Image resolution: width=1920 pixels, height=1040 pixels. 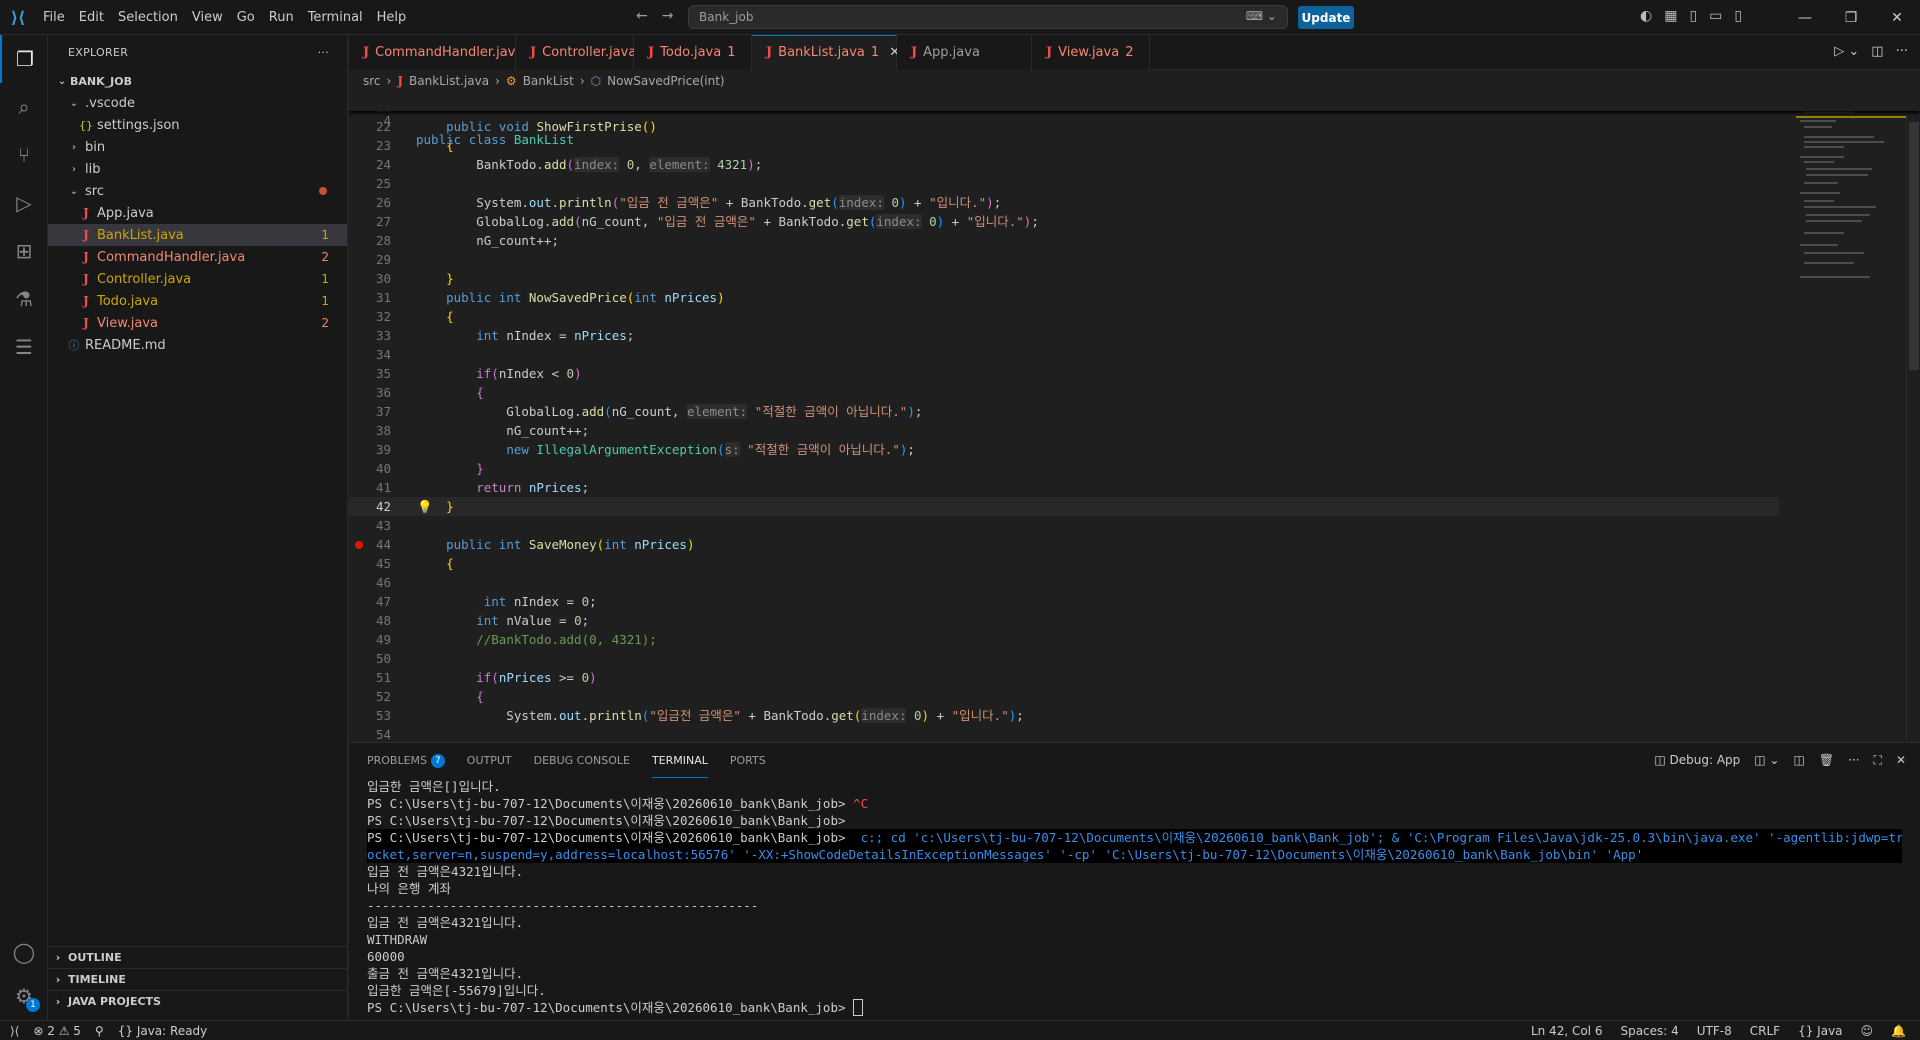 I want to click on code-line: 44 public int SaveMoney(int nPrices), so click(x=1064, y=544).